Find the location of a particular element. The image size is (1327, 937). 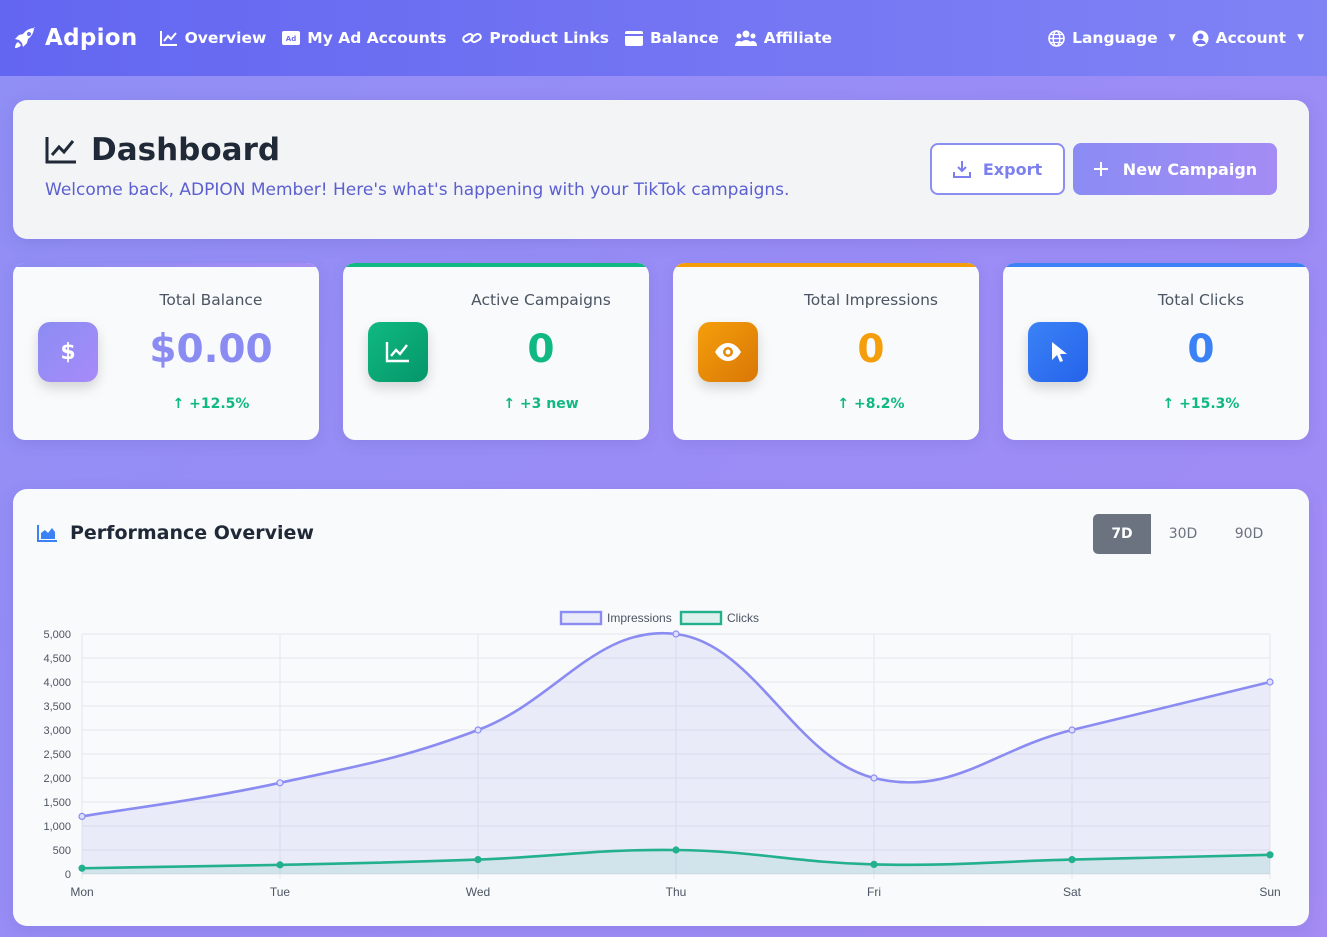

y-tick-label: 3,000 is located at coordinates (57, 731).